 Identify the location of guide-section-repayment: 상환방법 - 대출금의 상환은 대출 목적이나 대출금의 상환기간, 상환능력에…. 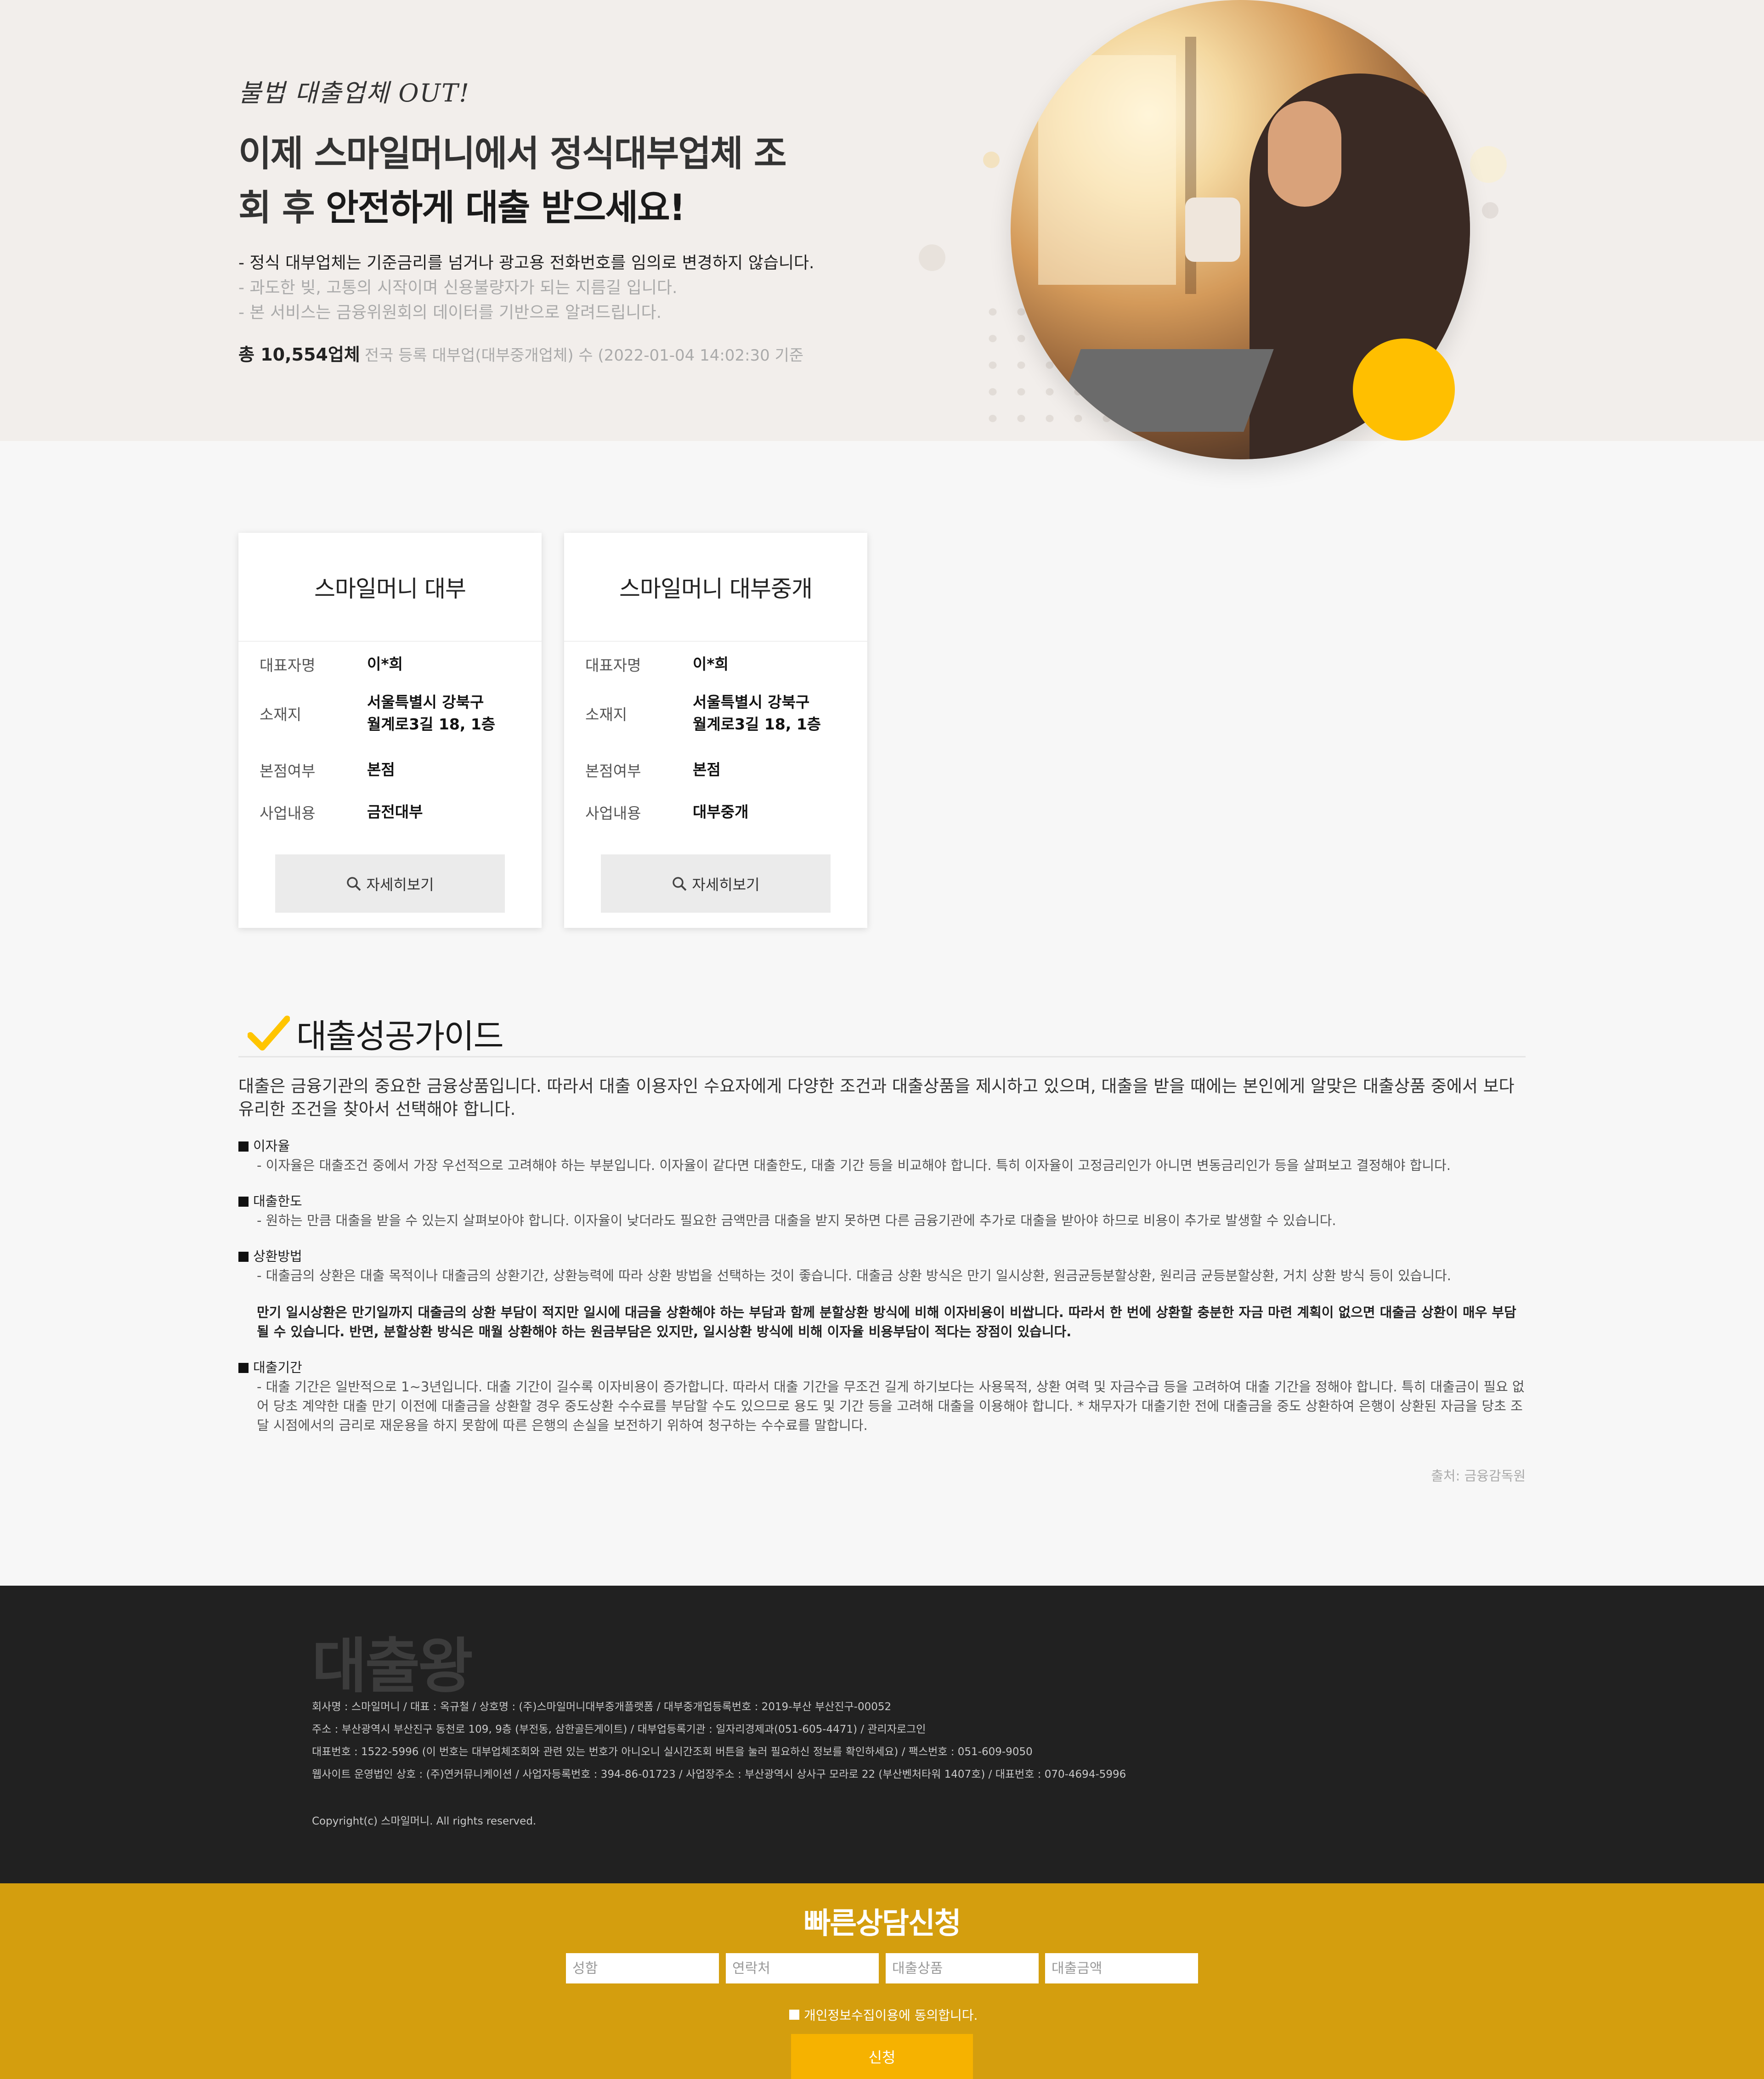
(882, 1294).